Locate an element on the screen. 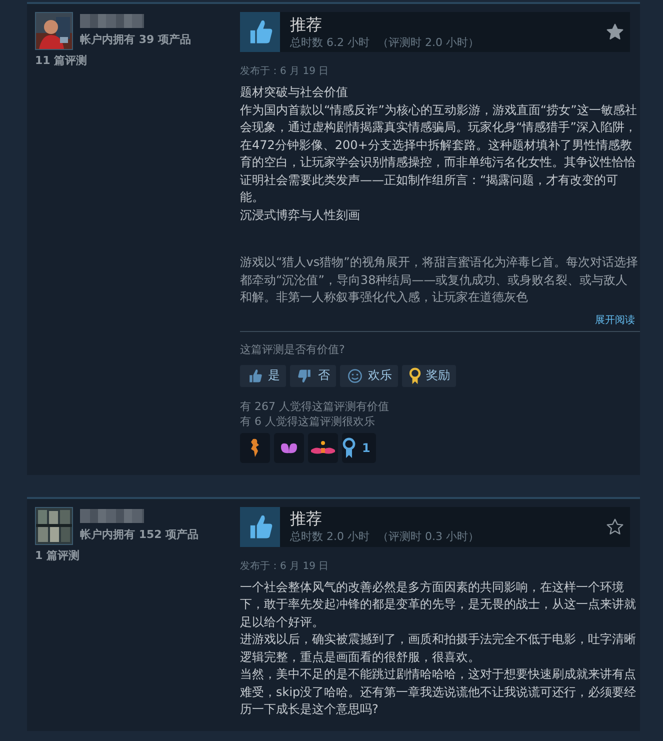  vote-button: 否 is located at coordinates (313, 375).